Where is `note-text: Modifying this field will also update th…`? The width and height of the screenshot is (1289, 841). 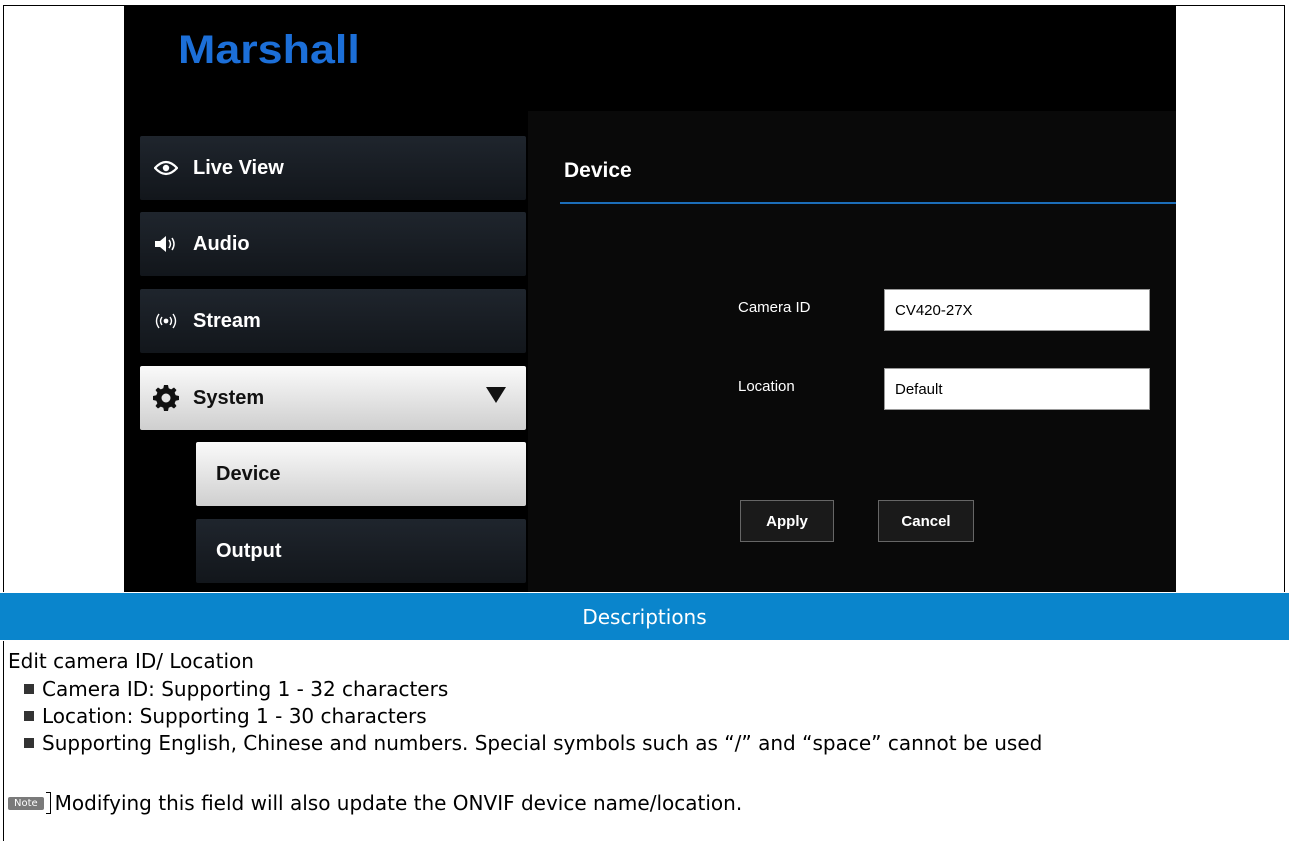
note-text: Modifying this field will also update th… is located at coordinates (398, 803).